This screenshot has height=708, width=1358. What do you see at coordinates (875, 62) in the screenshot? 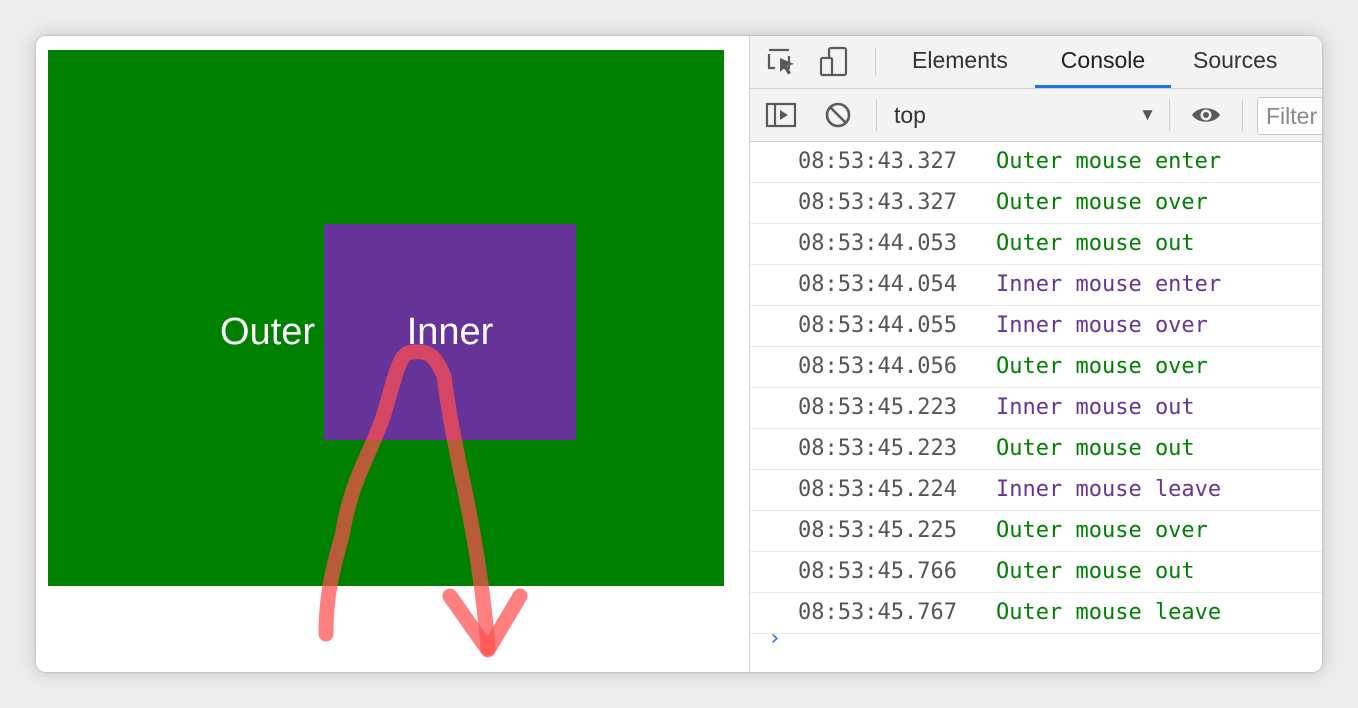
I see `tab-separator` at bounding box center [875, 62].